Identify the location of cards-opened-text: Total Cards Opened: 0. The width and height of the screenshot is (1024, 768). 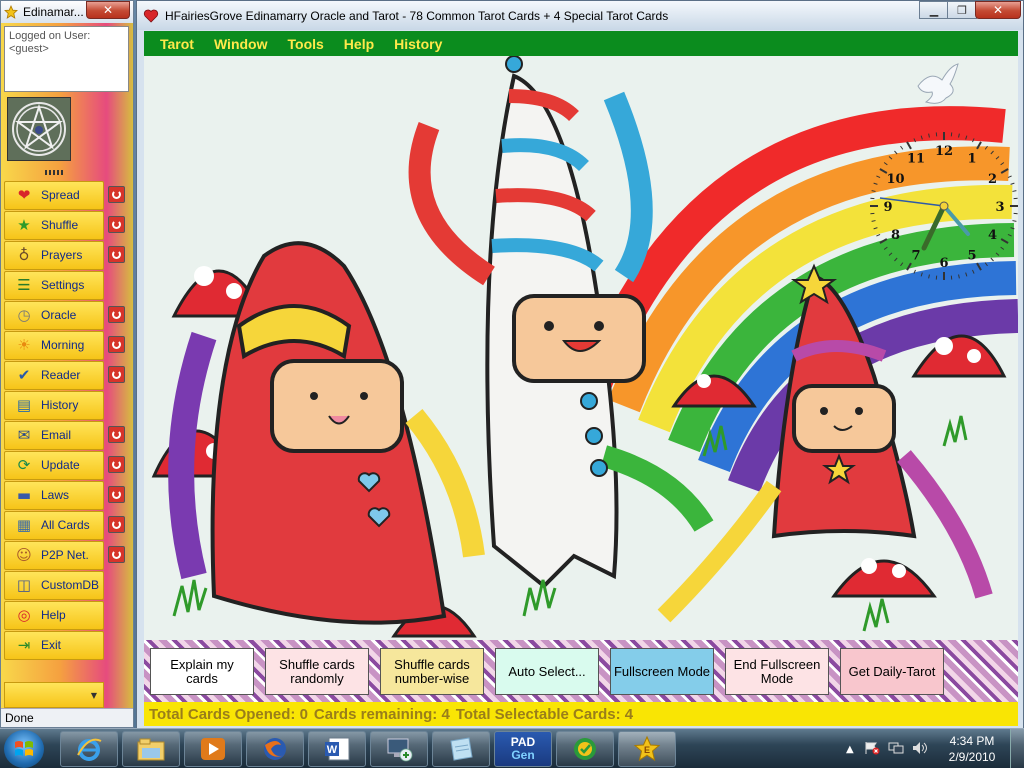
(228, 714).